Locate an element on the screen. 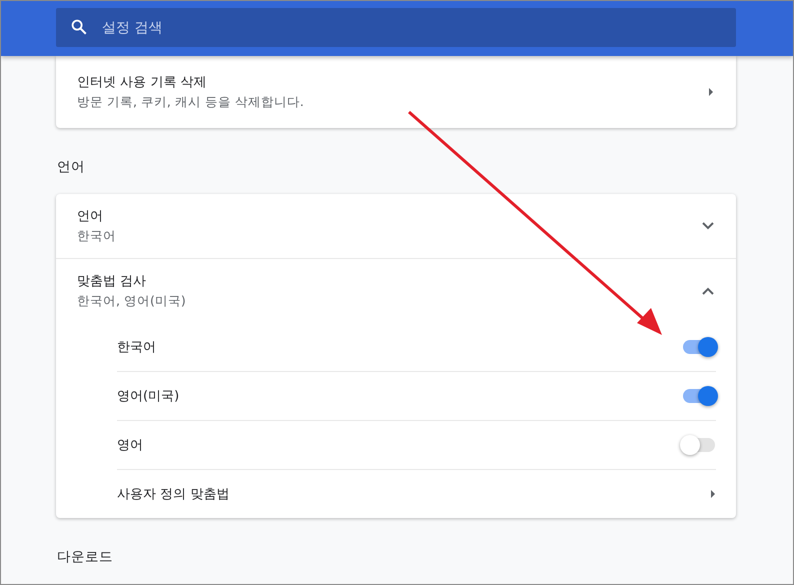 This screenshot has width=794, height=585. setting-subtitle: 방문 기록, 쿠키, 캐시 등을 삭제합니다. is located at coordinates (190, 102).